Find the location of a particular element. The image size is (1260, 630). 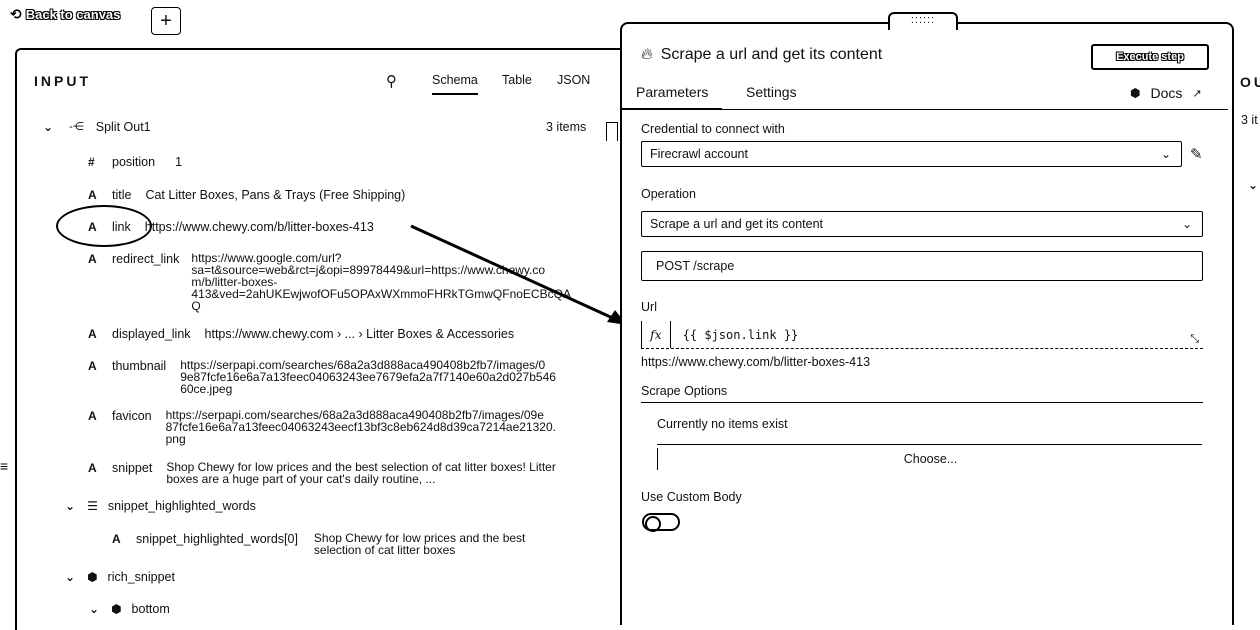

scrape-options-label: Scrape Options is located at coordinates (684, 391).